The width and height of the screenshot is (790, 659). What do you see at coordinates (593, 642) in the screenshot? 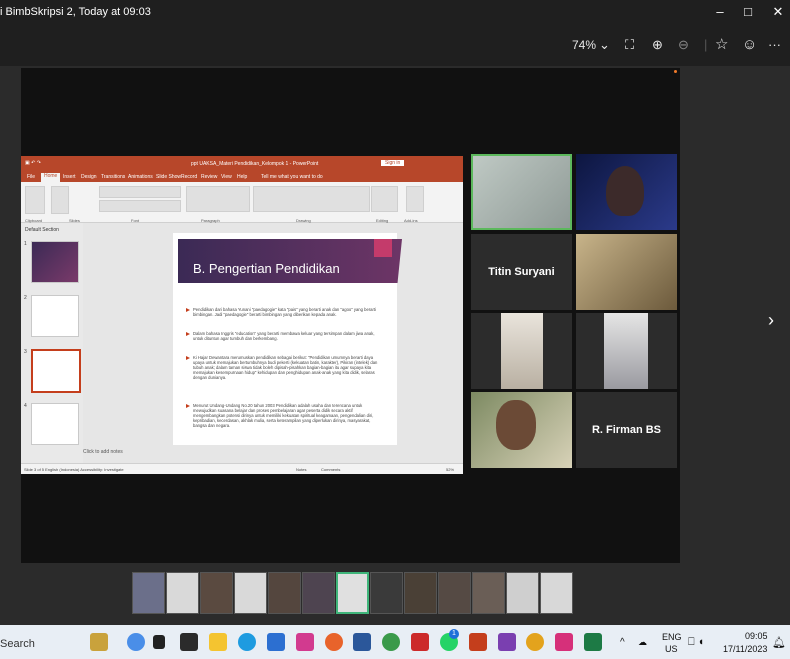
I see `excel-icon` at bounding box center [593, 642].